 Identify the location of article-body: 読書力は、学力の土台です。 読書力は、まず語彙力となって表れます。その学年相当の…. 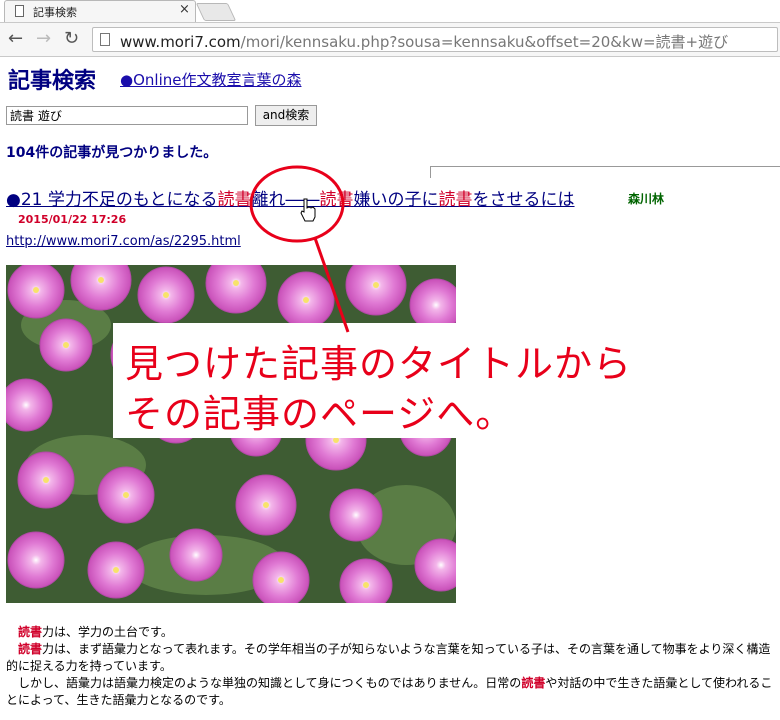
(391, 666).